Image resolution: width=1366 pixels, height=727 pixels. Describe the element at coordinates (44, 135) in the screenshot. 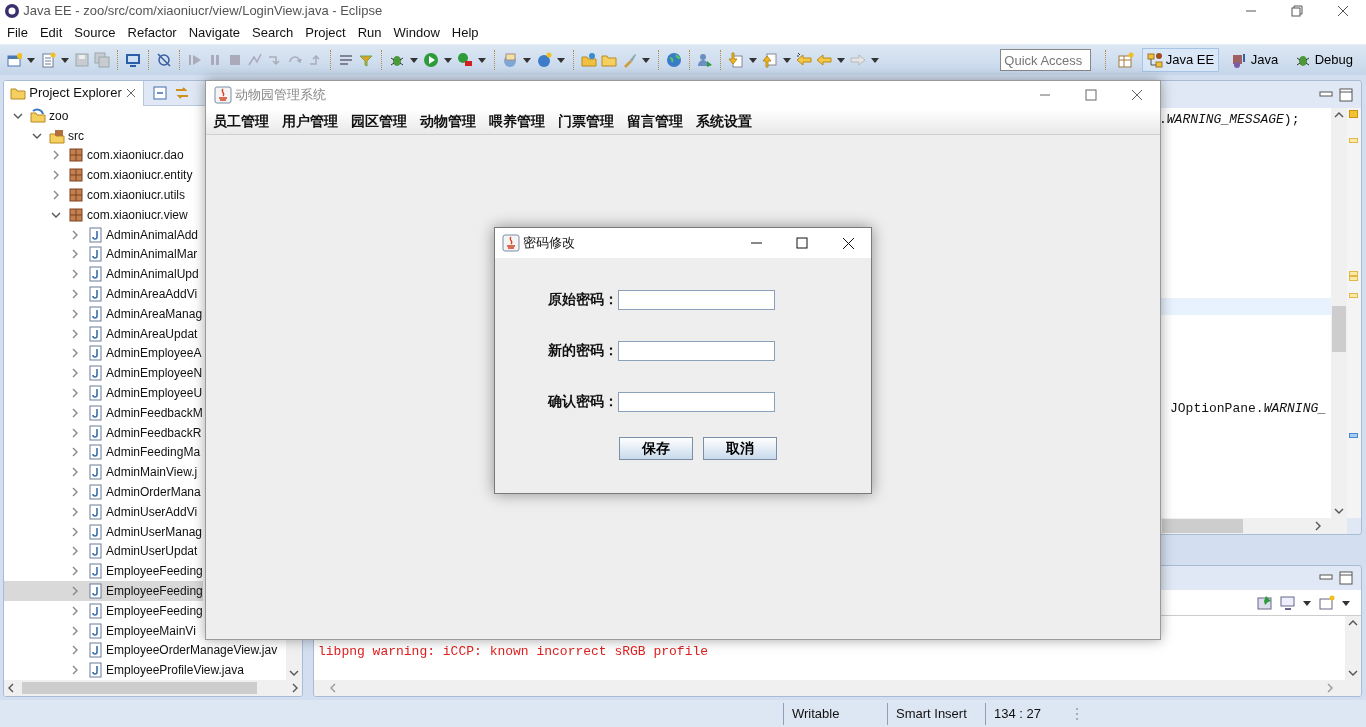

I see `tree-item: src` at that location.